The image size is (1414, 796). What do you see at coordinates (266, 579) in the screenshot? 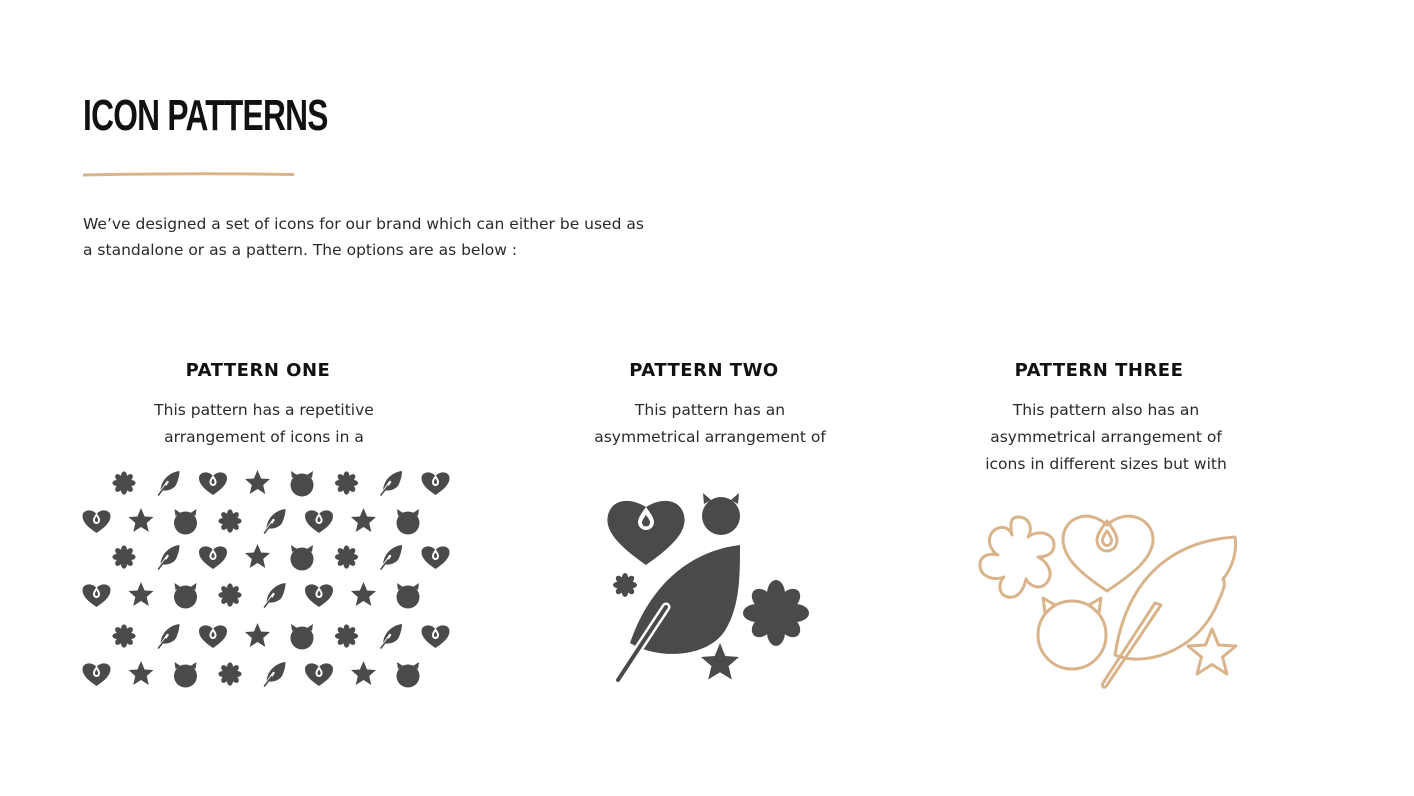
I see `pattern-one-art` at bounding box center [266, 579].